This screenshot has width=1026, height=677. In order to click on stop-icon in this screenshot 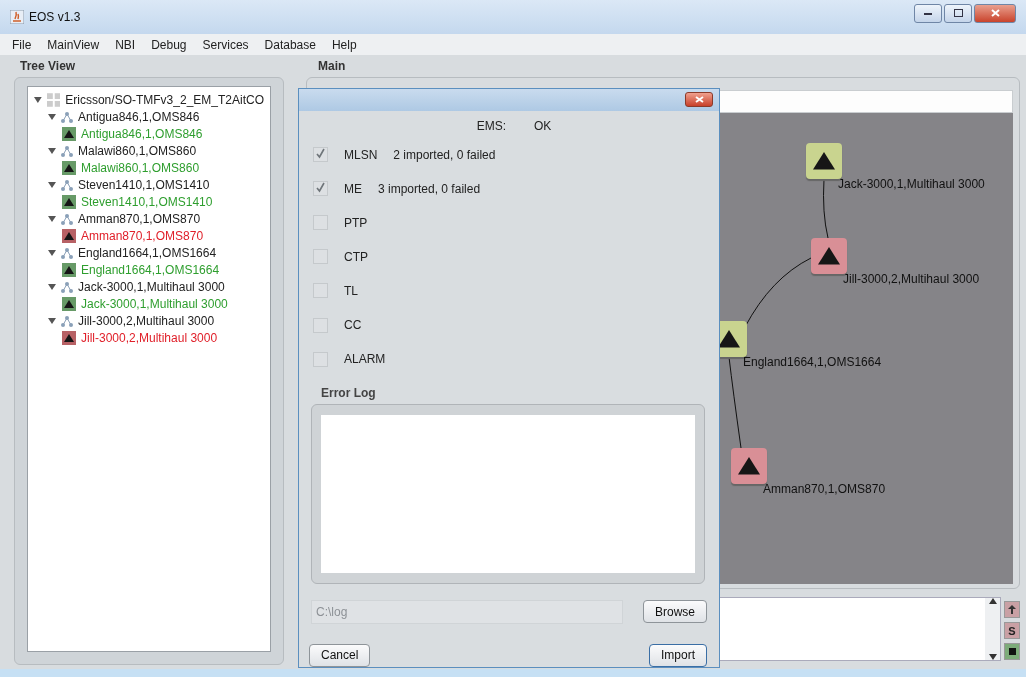, I will do `click(1012, 651)`.